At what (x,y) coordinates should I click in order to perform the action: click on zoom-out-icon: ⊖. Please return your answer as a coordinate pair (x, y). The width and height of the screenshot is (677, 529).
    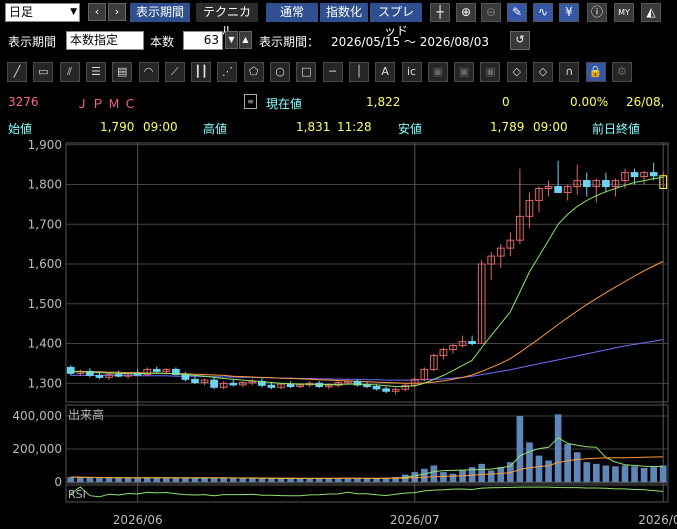
    Looking at the image, I should click on (491, 12).